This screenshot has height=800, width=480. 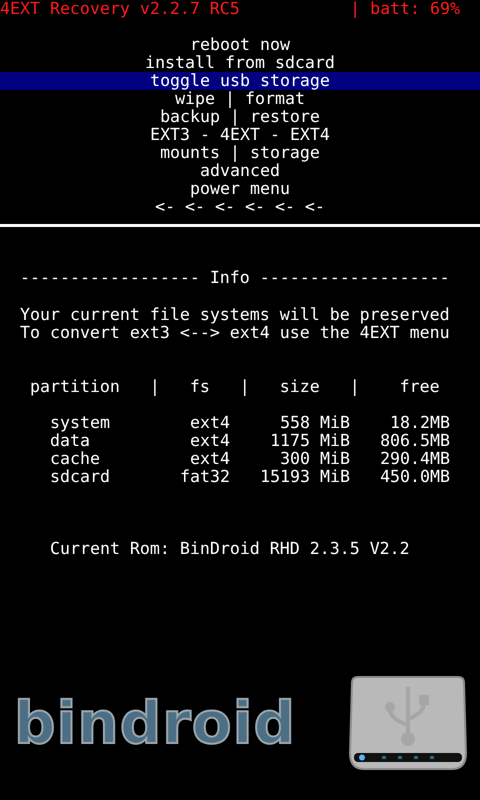 What do you see at coordinates (155, 723) in the screenshot?
I see `logo: bindroid` at bounding box center [155, 723].